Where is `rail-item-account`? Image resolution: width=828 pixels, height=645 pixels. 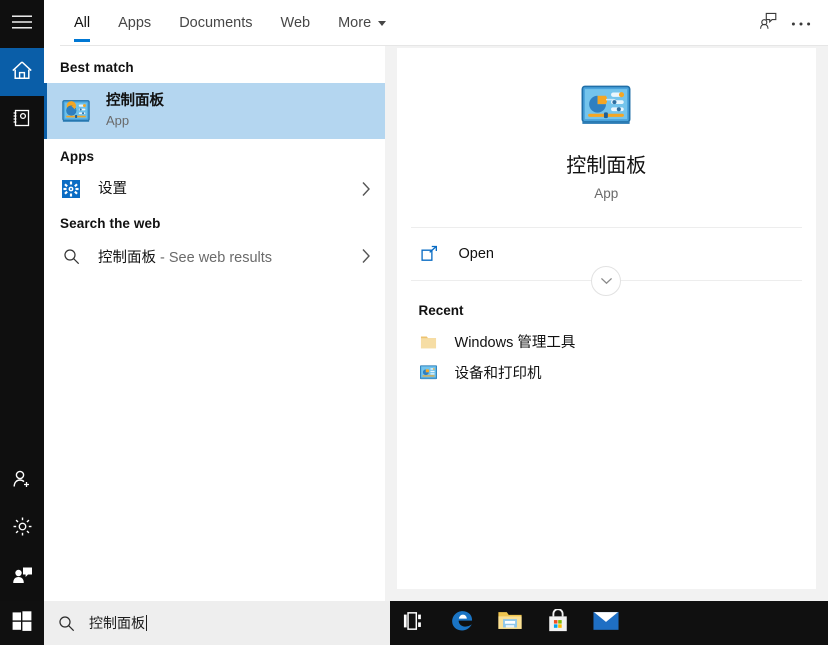 rail-item-account is located at coordinates (22, 481).